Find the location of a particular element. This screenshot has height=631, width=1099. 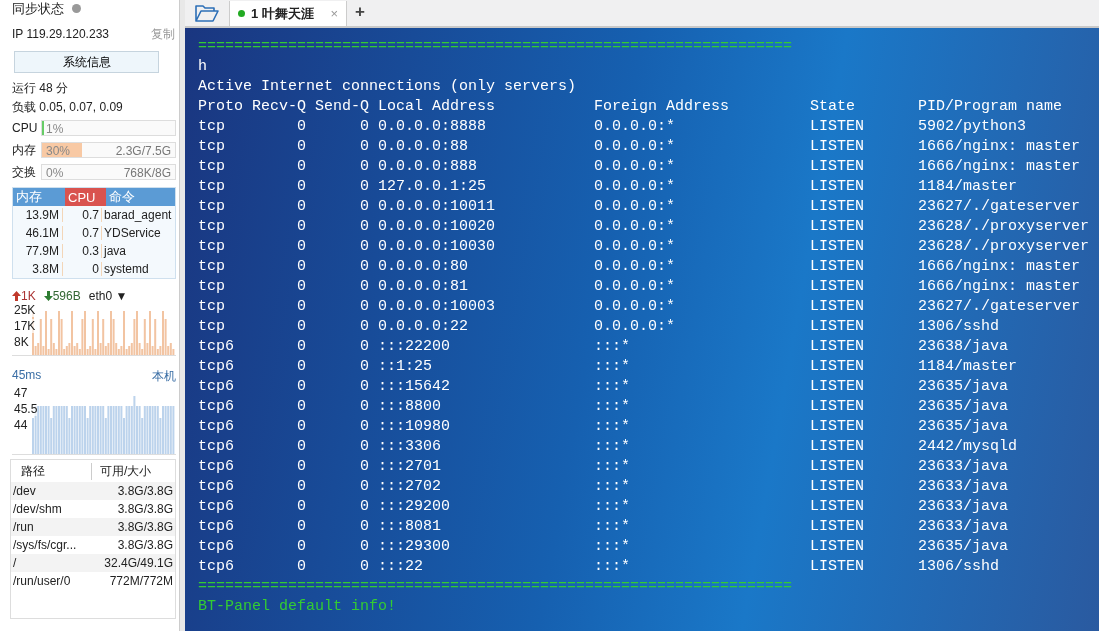

table-cell: 772M/772M is located at coordinates (141, 581).